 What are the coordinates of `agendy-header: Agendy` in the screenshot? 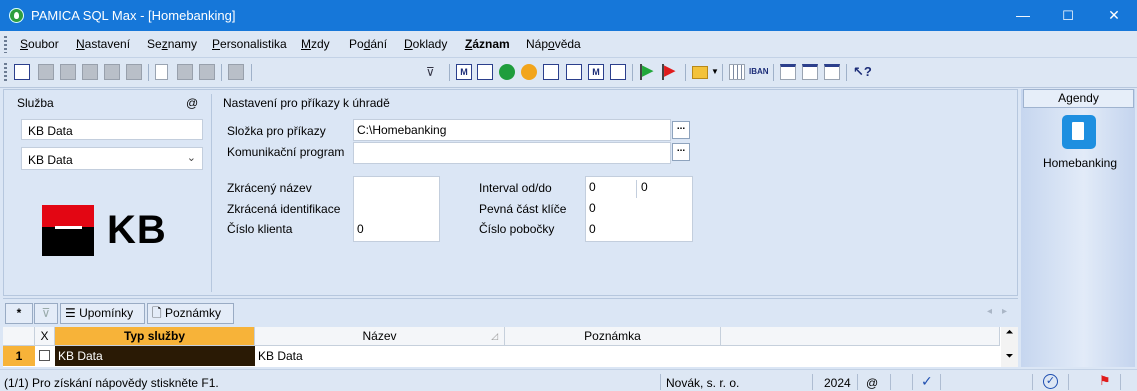 It's located at (1078, 98).